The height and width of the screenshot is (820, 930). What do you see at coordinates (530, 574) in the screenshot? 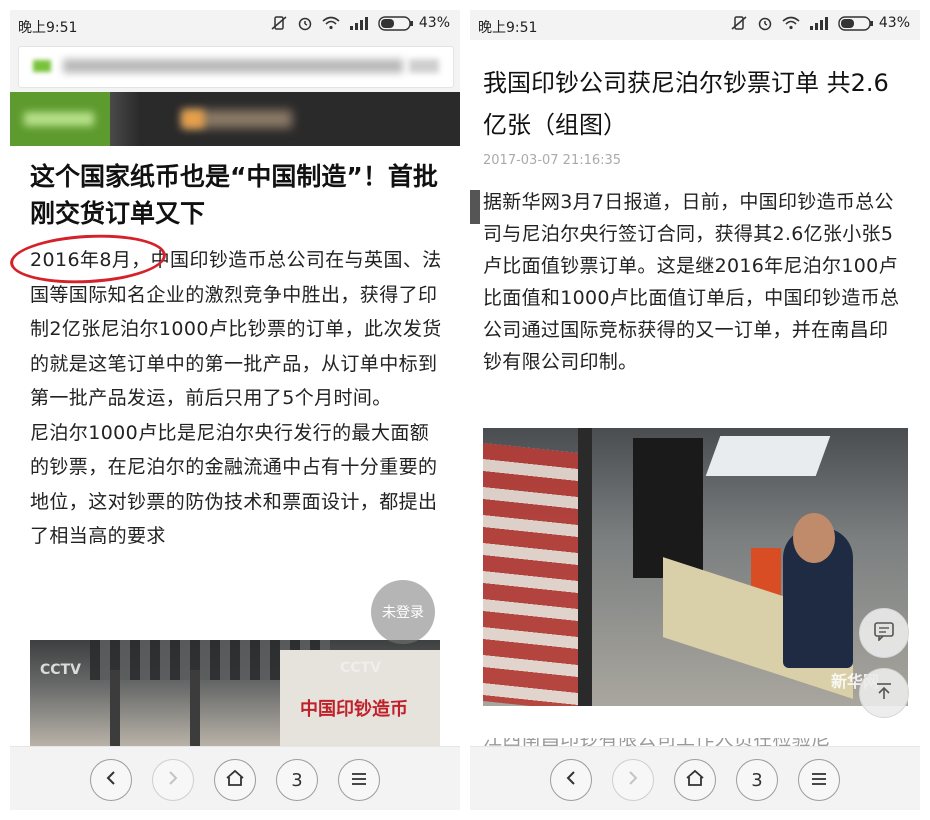
I see `banknote-sheet` at bounding box center [530, 574].